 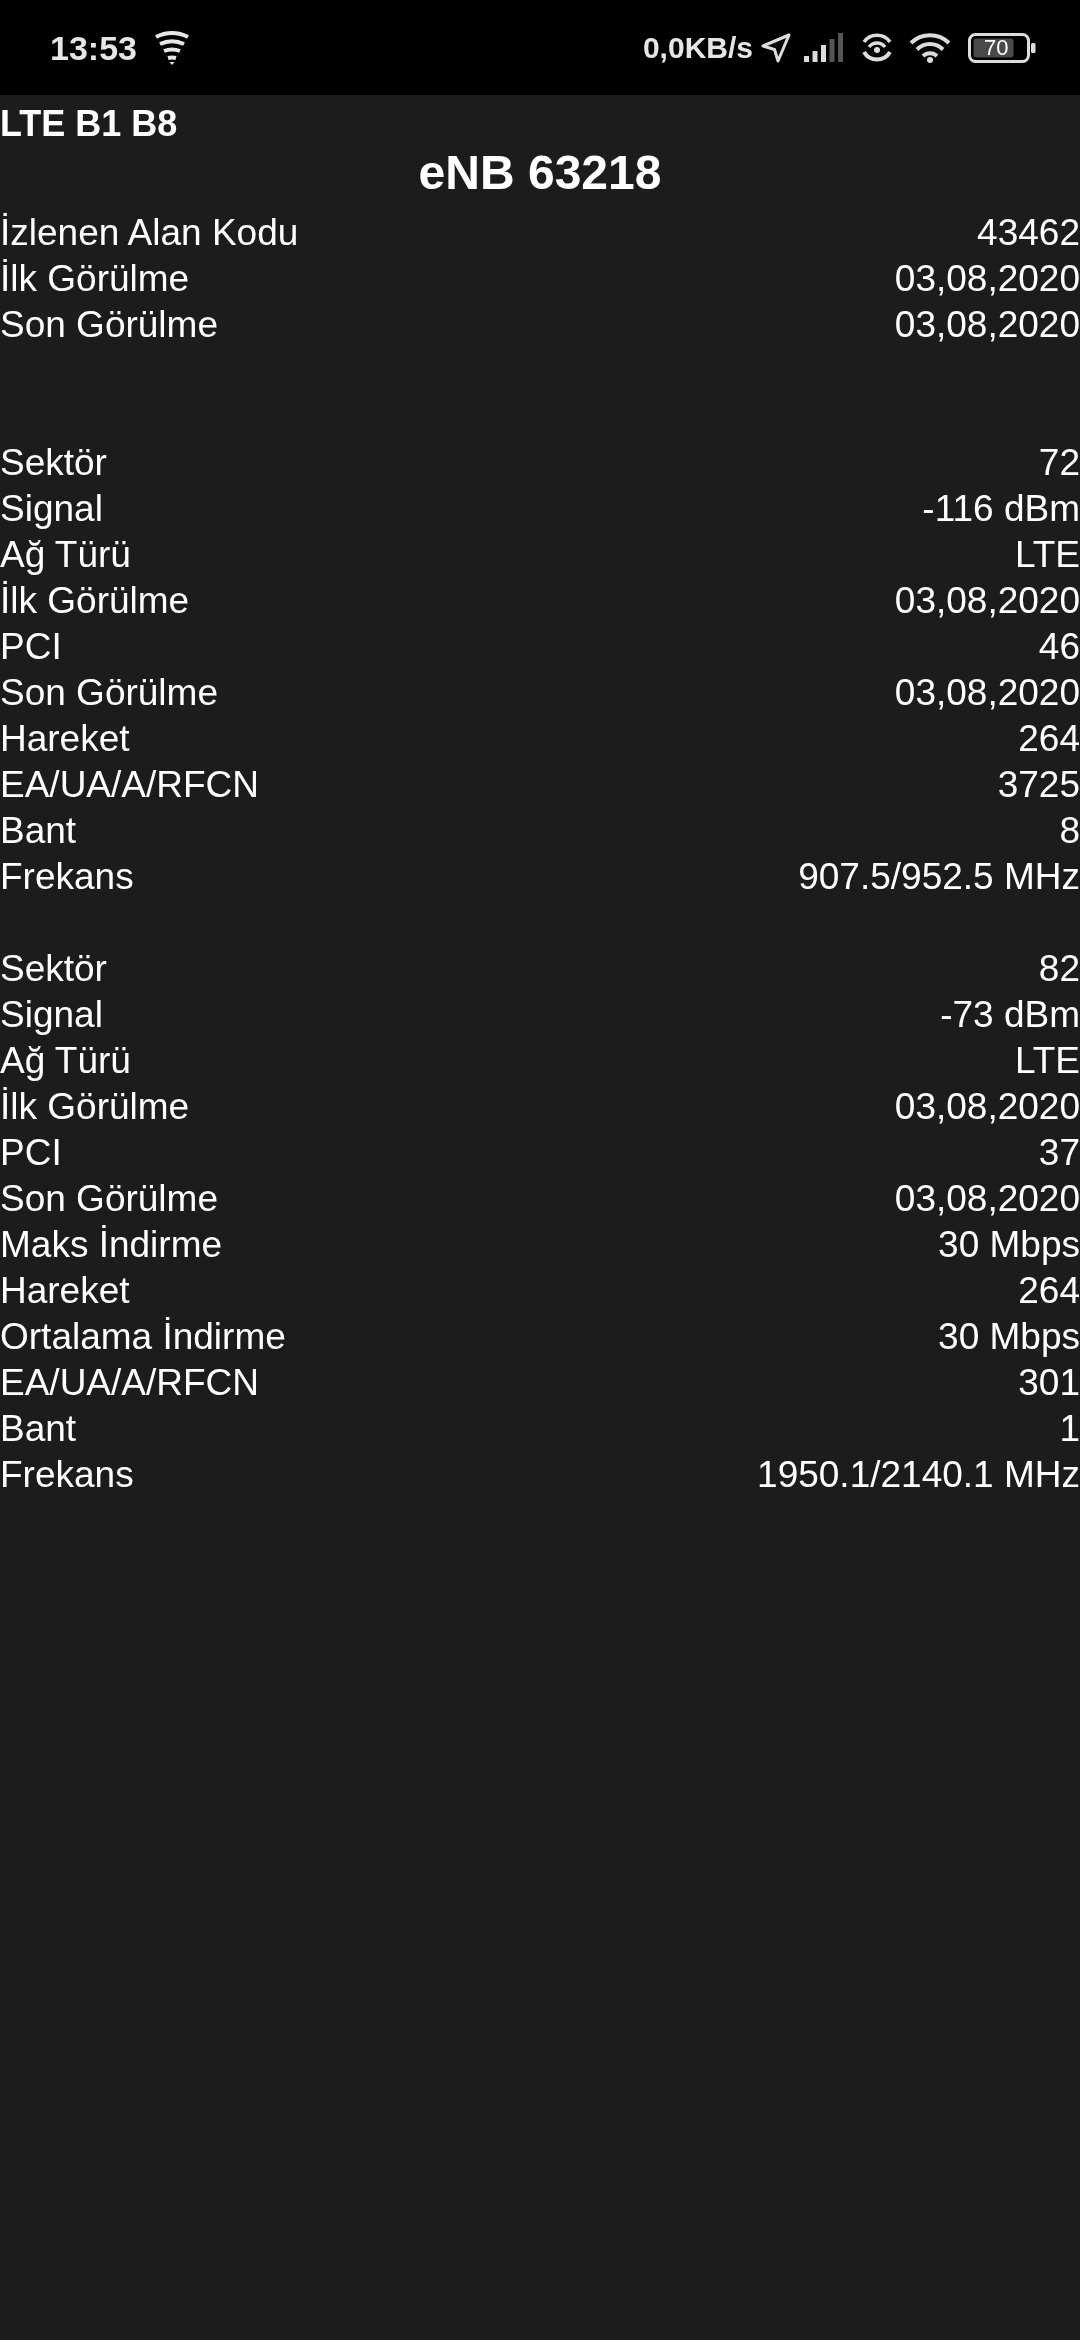 What do you see at coordinates (697, 47) in the screenshot?
I see `network-speed: 0,0KB/s` at bounding box center [697, 47].